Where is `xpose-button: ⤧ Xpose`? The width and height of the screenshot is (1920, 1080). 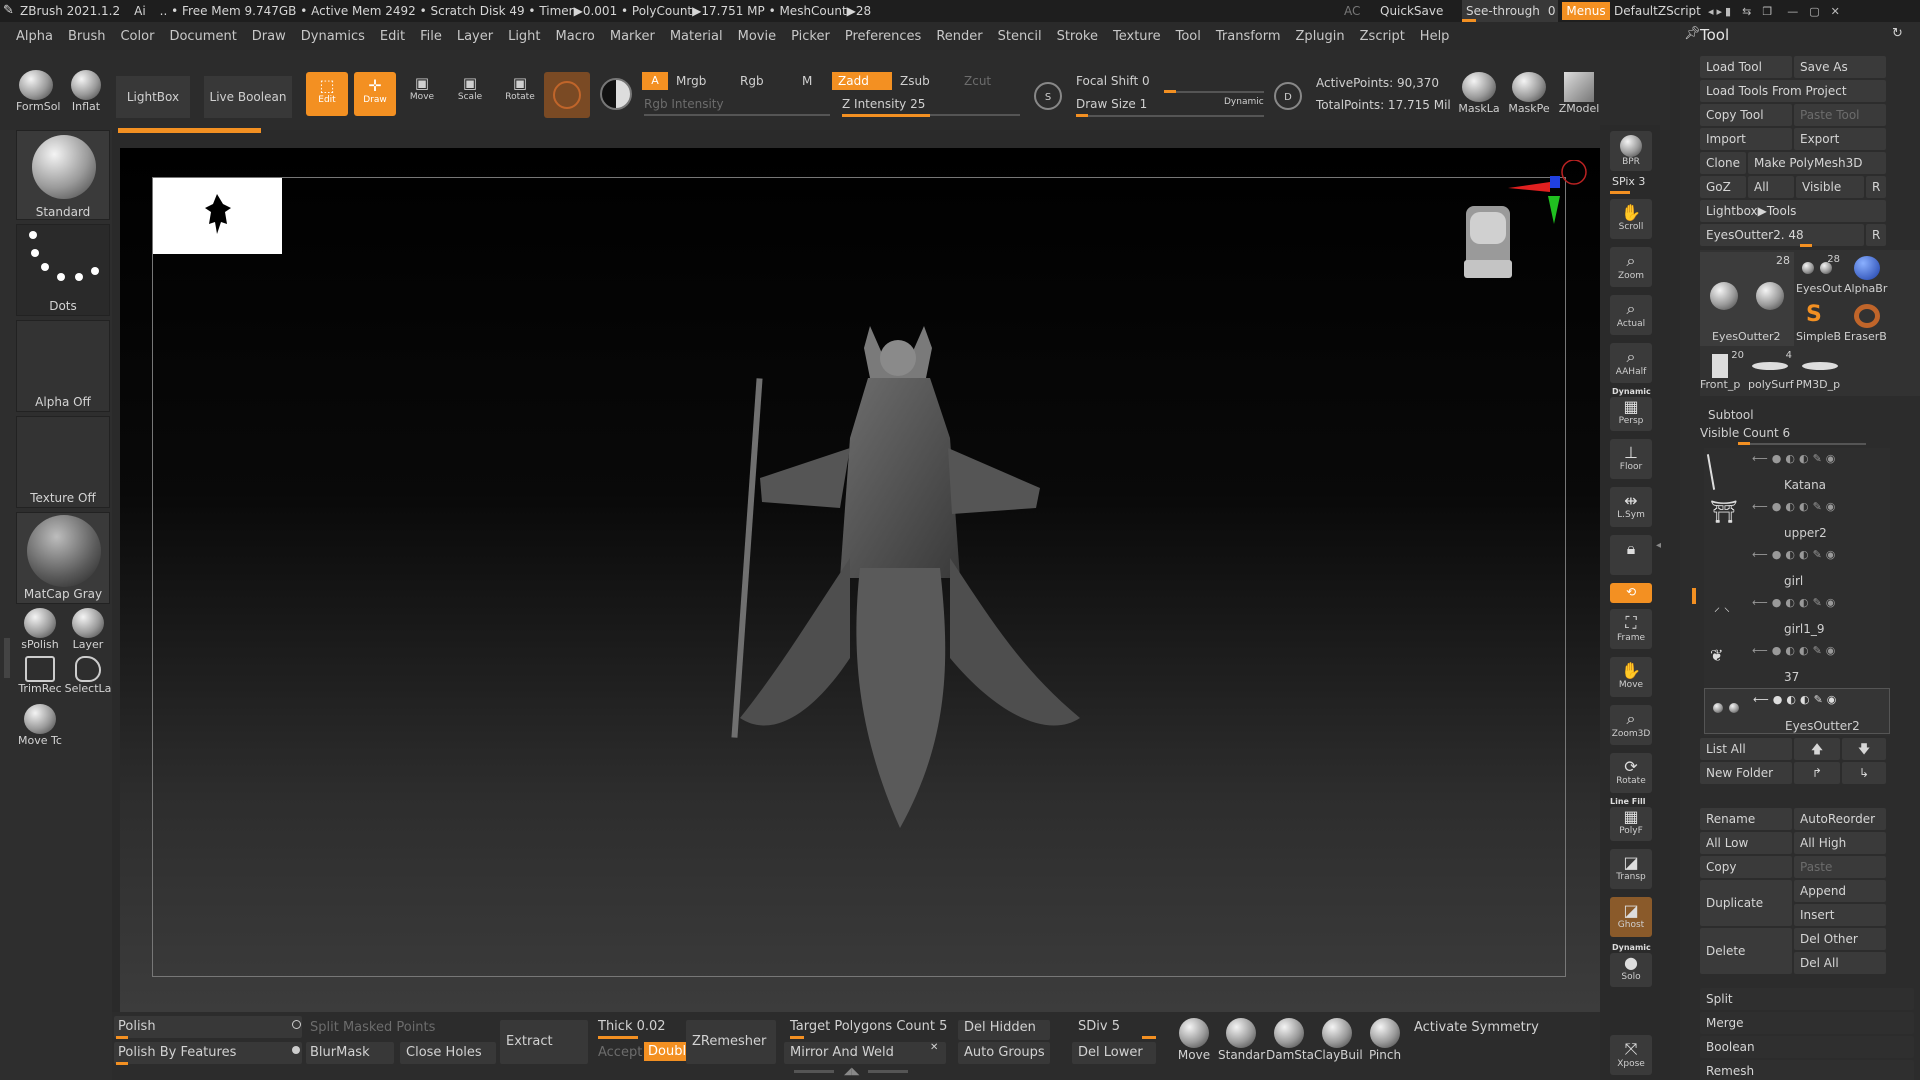
xpose-button: ⤧ Xpose is located at coordinates (1631, 1055).